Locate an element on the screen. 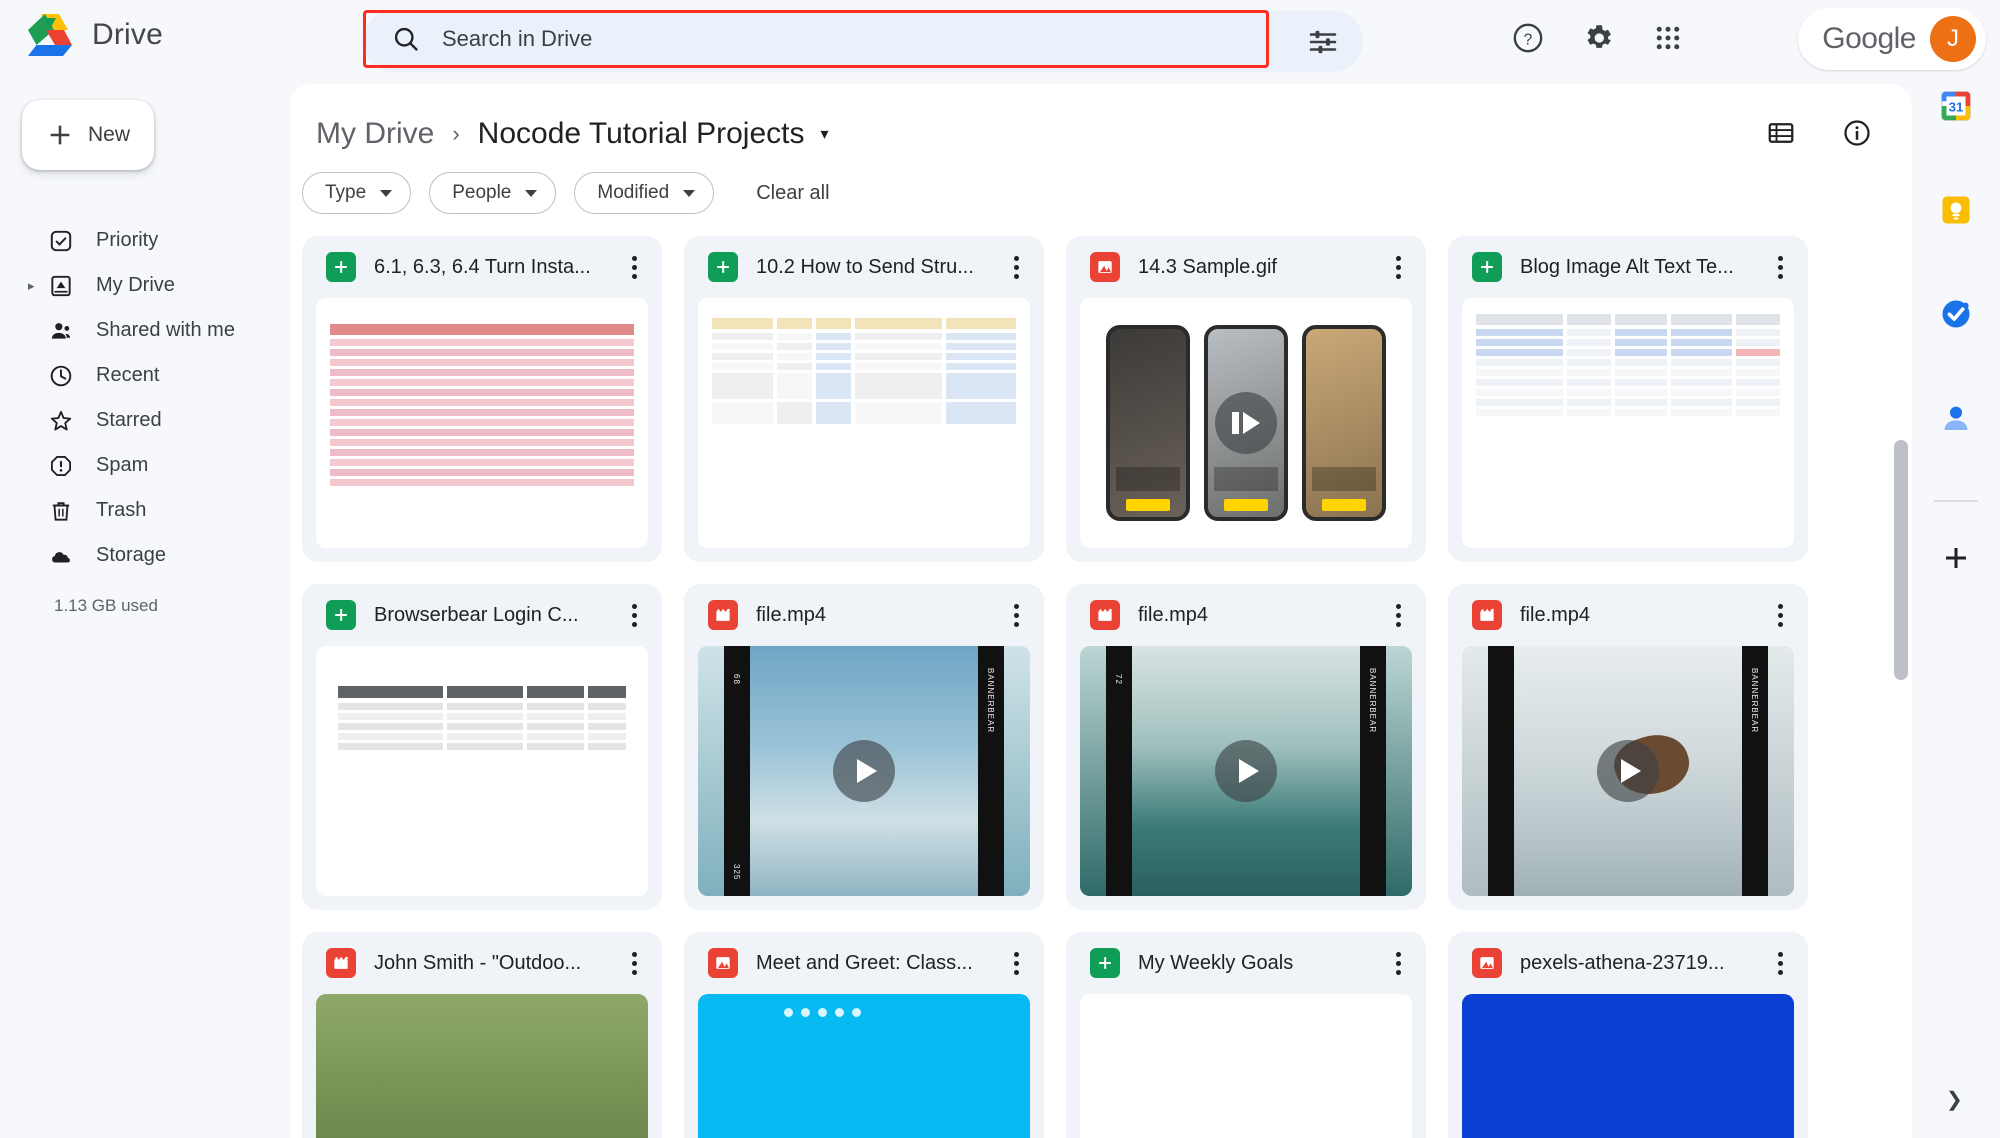  gear-icon is located at coordinates (1598, 38).